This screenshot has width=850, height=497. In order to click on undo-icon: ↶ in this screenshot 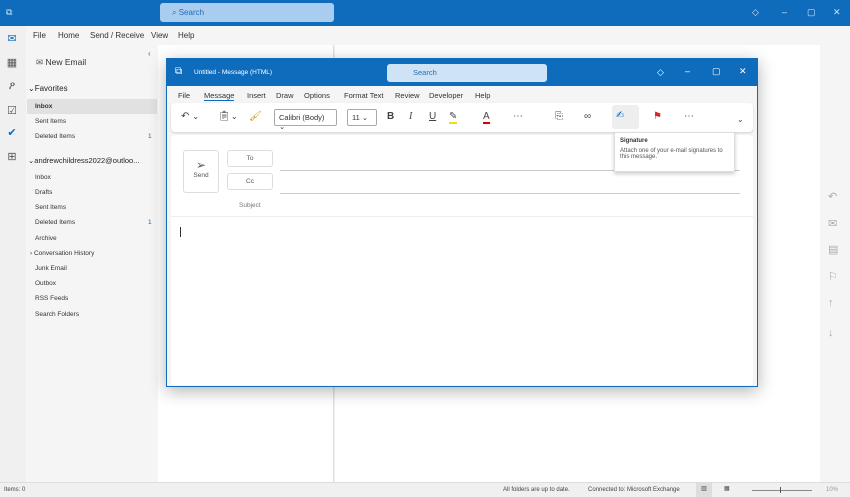, I will do `click(832, 196)`.